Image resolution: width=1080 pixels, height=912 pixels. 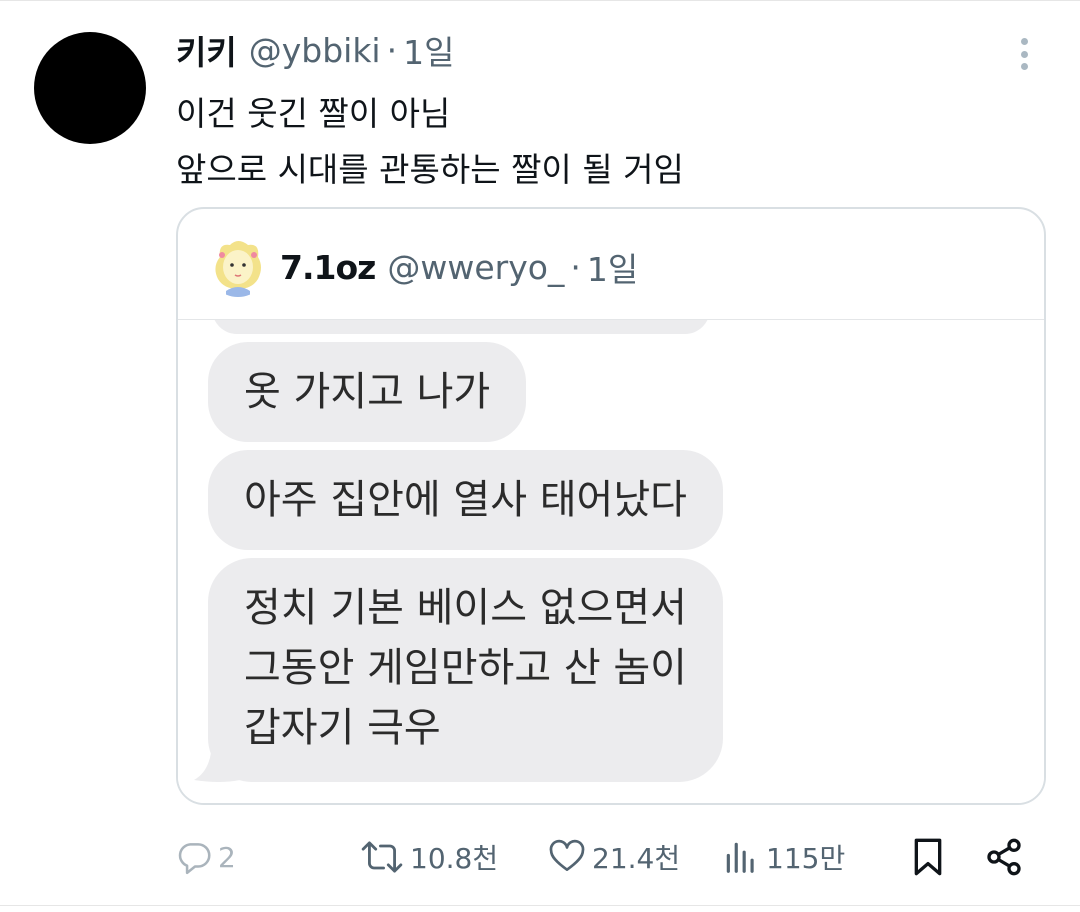 I want to click on author-display-name: 키키, so click(x=206, y=50).